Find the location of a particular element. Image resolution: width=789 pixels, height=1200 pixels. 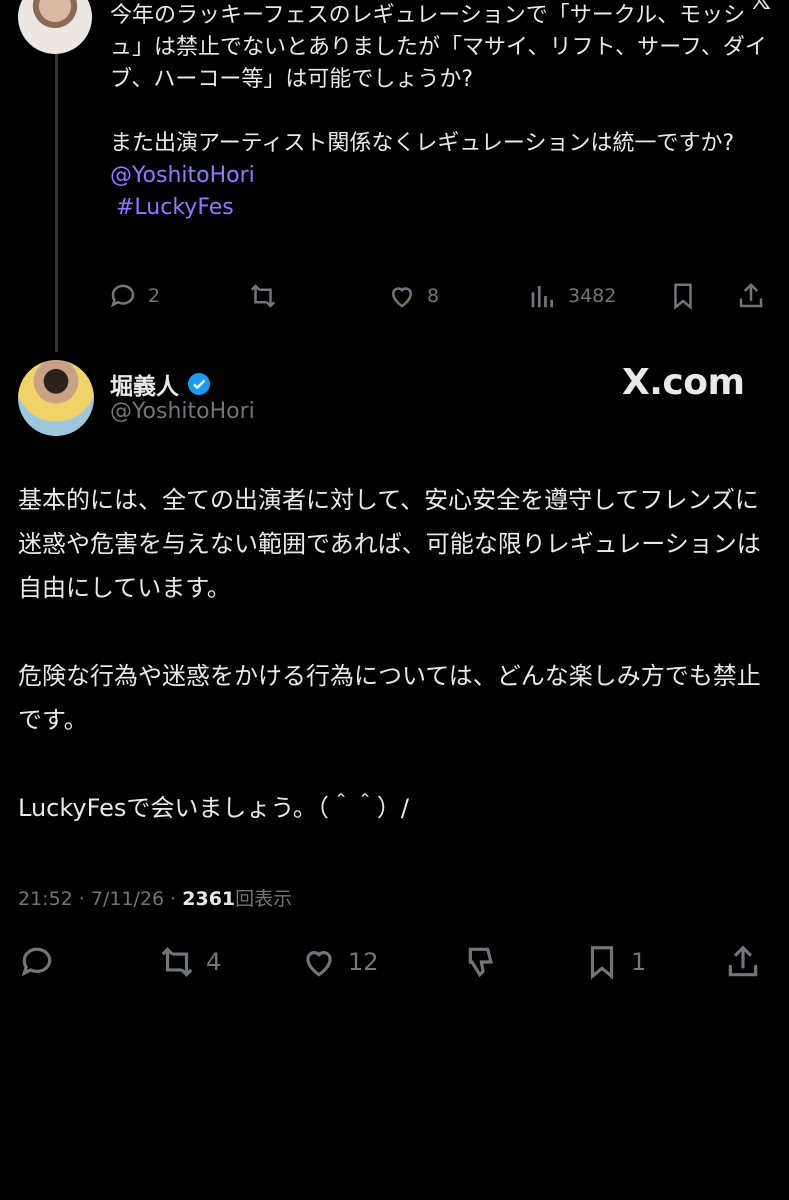

retweet-button is located at coordinates (263, 296).